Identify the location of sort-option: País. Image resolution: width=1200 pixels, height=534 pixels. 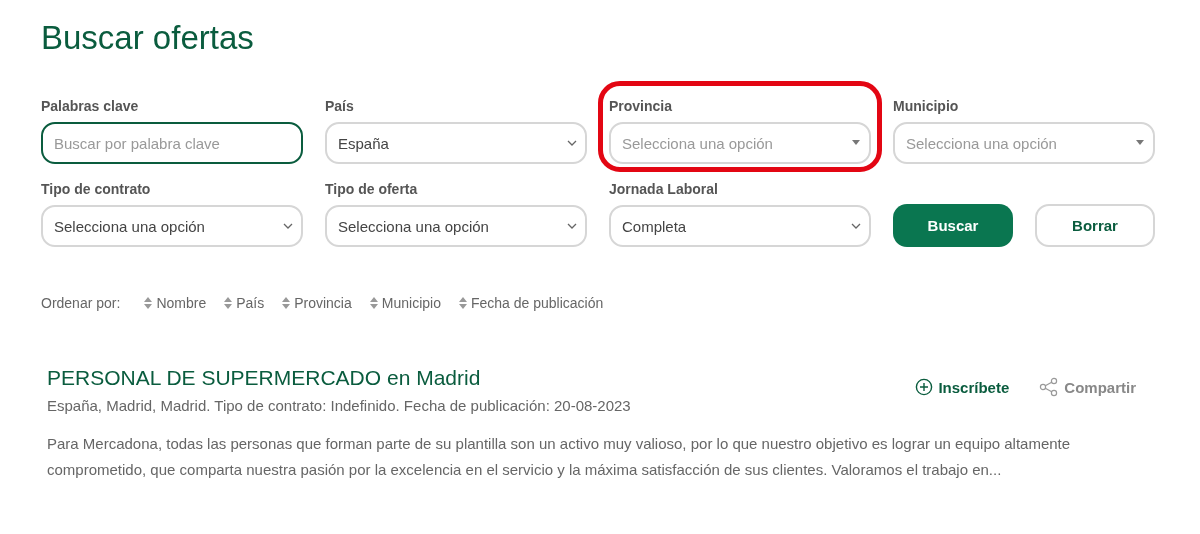
(244, 303).